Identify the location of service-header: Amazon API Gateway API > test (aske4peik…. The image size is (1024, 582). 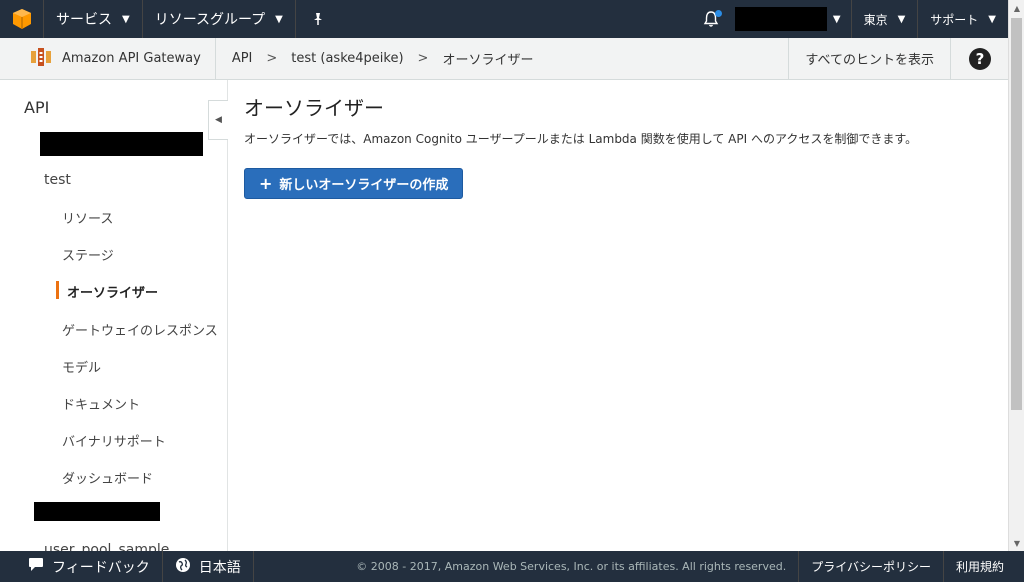
(504, 58).